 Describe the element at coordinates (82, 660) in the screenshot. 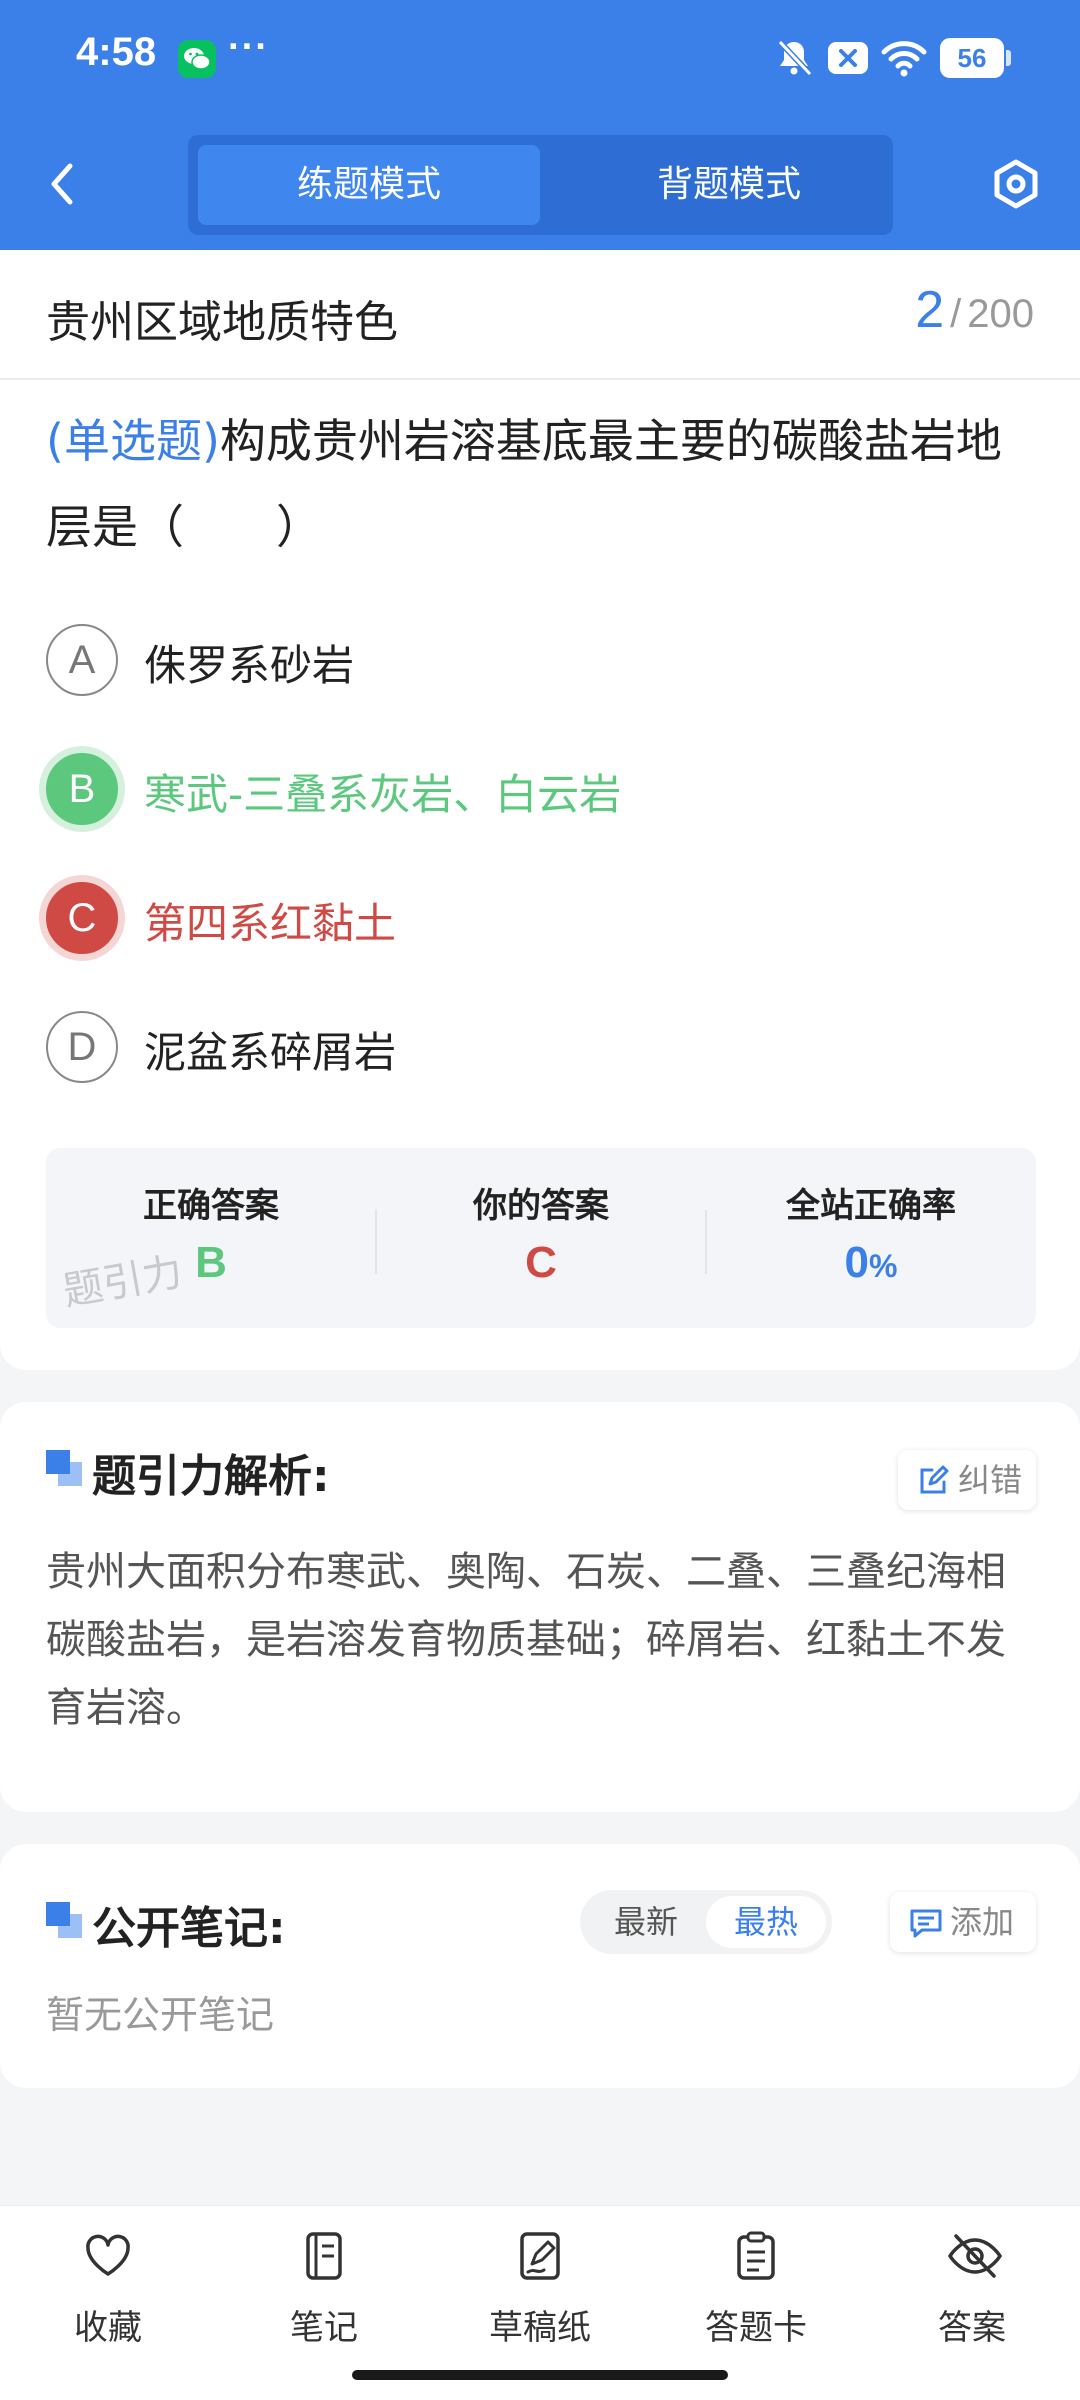

I see `option-letter: A` at that location.